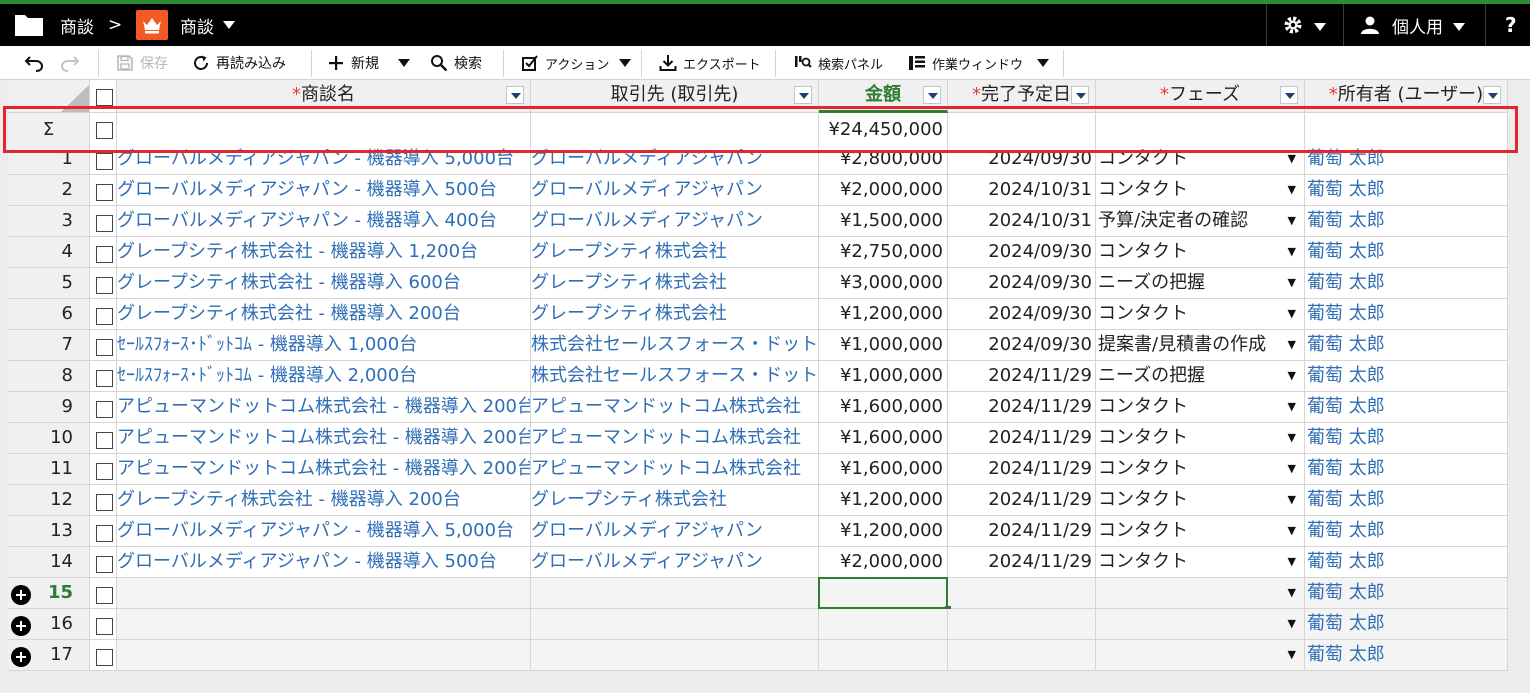 This screenshot has width=1530, height=693. I want to click on account-link: グローバルメディアジャパン, so click(647, 189).